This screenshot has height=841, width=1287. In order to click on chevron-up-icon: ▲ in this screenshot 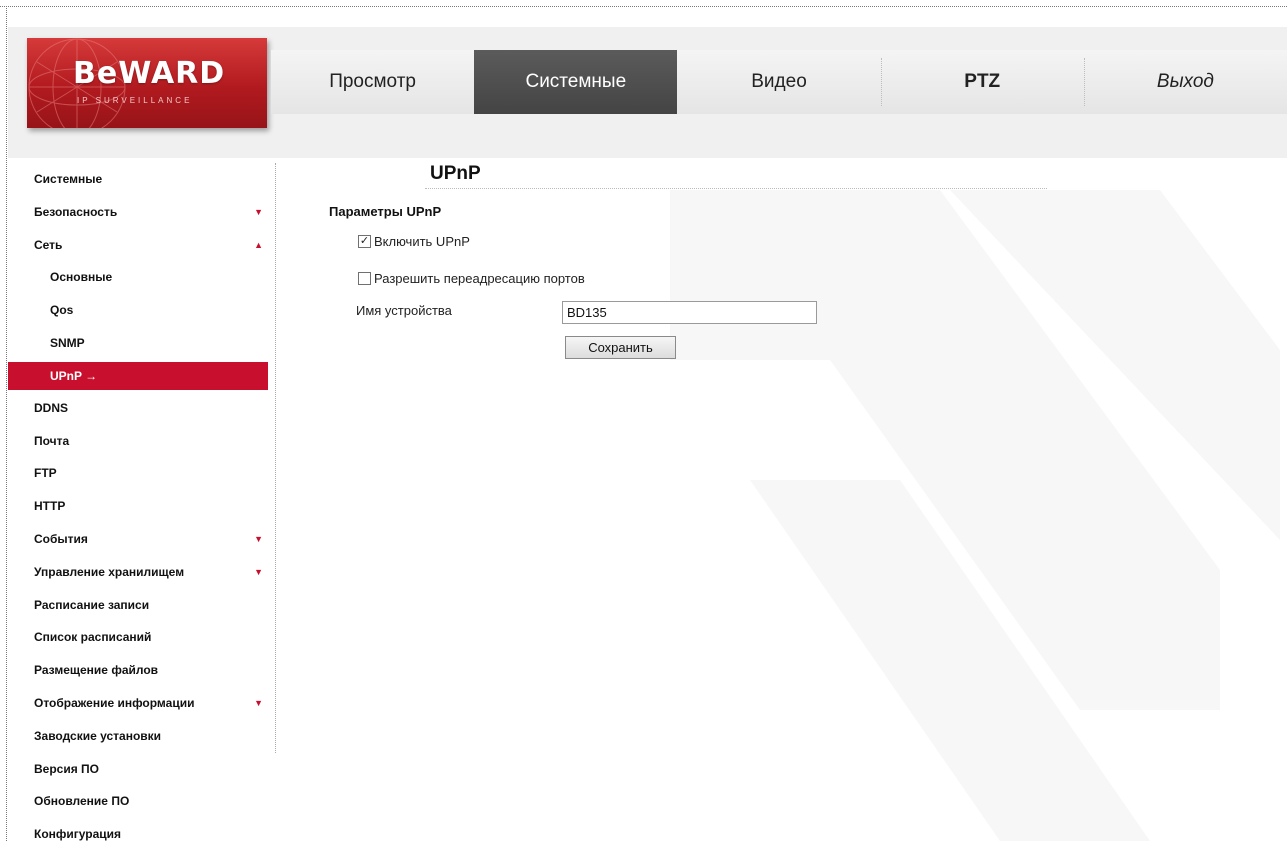, I will do `click(258, 244)`.